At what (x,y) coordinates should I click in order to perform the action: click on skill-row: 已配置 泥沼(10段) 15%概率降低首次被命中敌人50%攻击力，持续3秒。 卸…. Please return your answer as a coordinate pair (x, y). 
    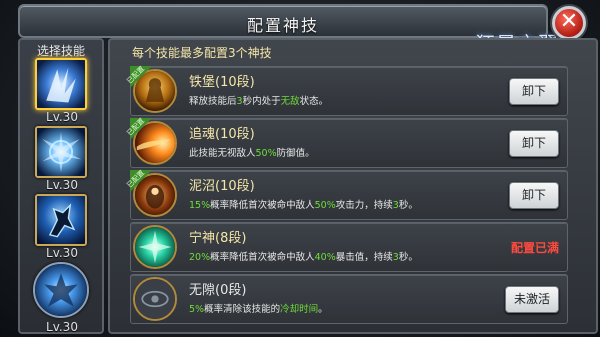
    Looking at the image, I should click on (347, 194).